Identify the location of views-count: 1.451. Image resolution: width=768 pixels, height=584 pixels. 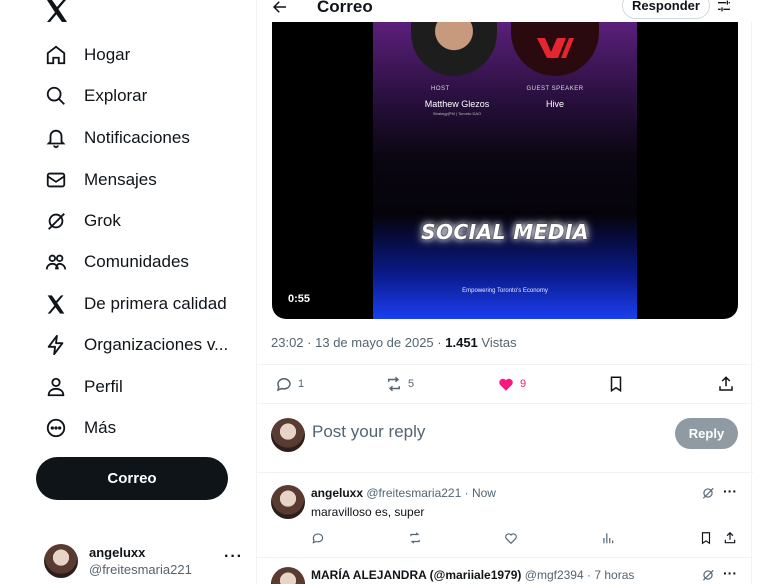
(461, 342).